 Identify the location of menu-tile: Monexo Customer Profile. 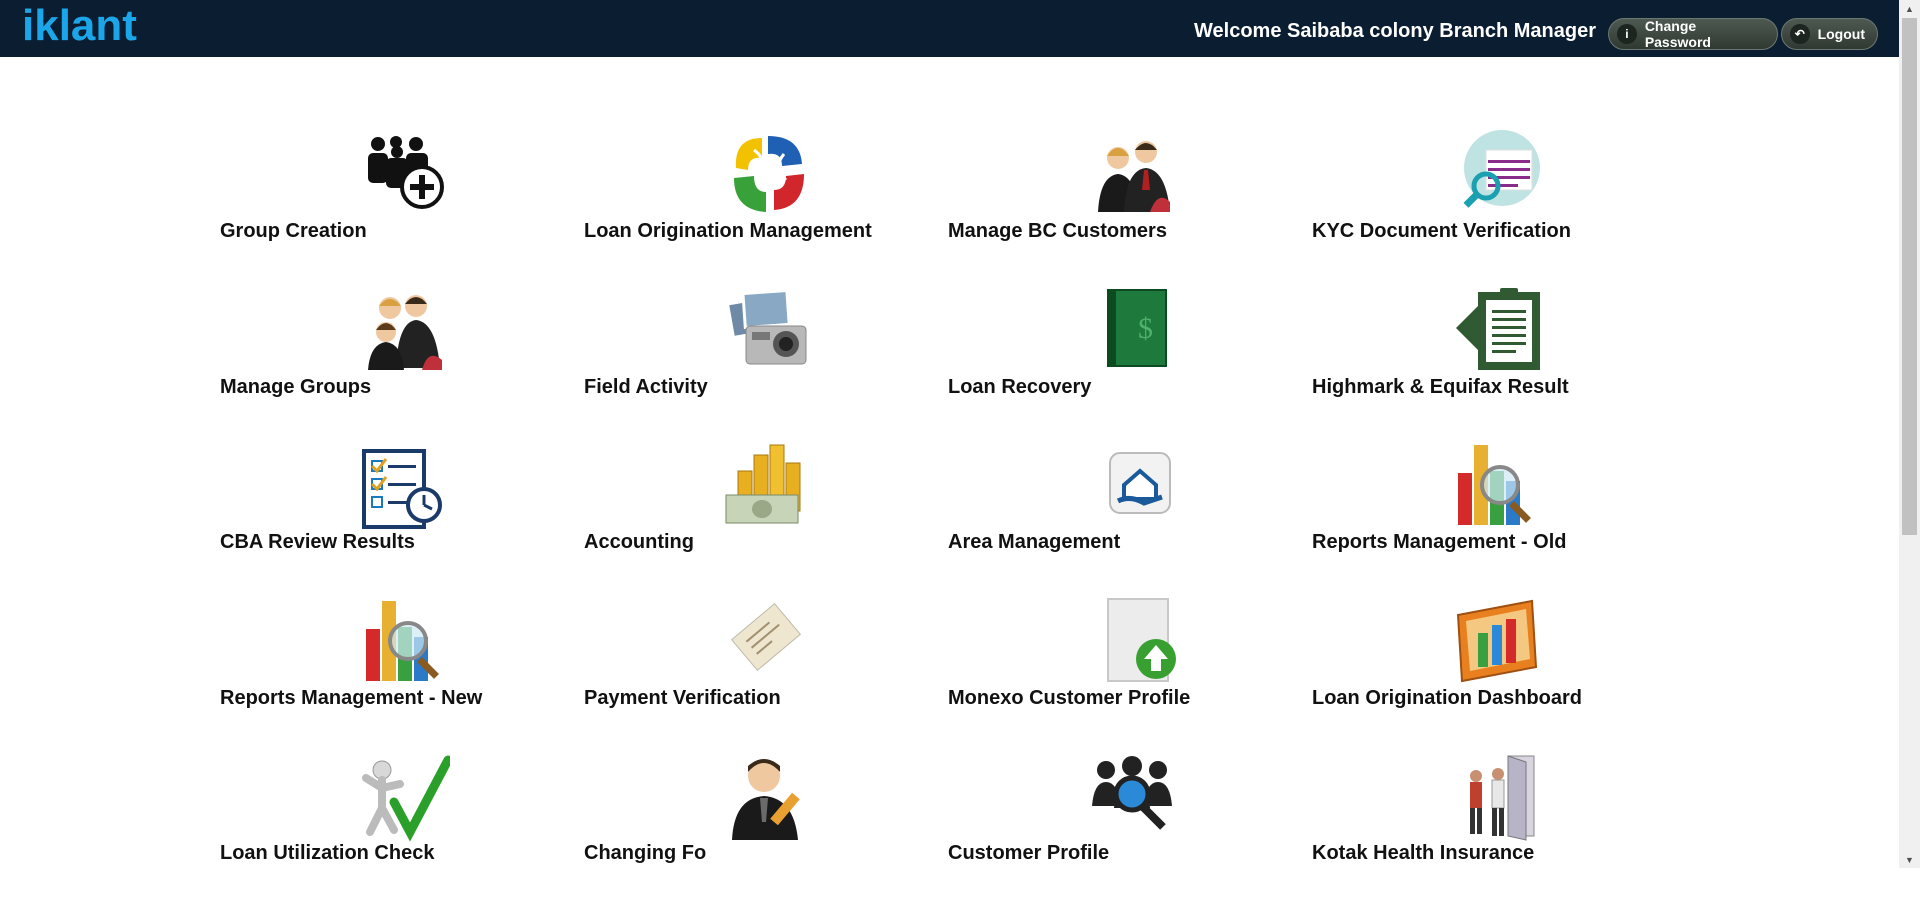
(1113, 672).